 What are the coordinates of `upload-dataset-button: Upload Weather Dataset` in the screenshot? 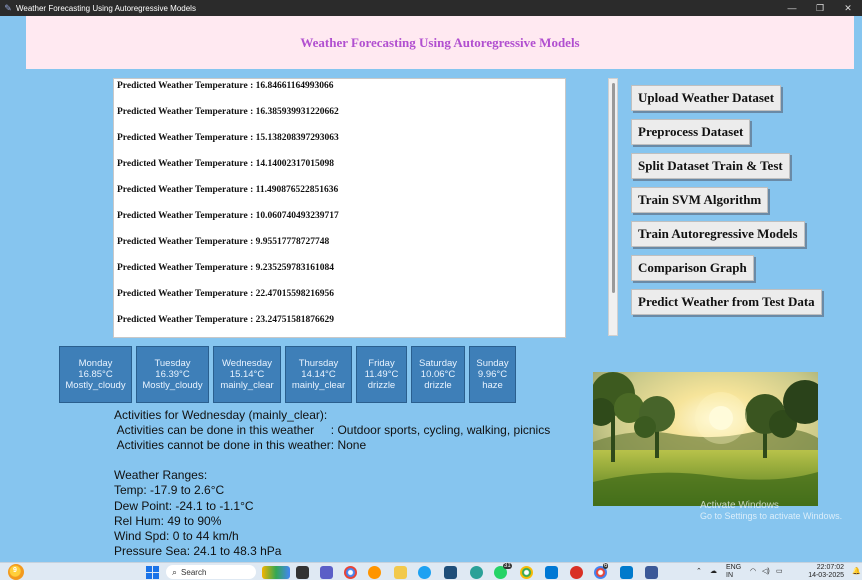 It's located at (706, 98).